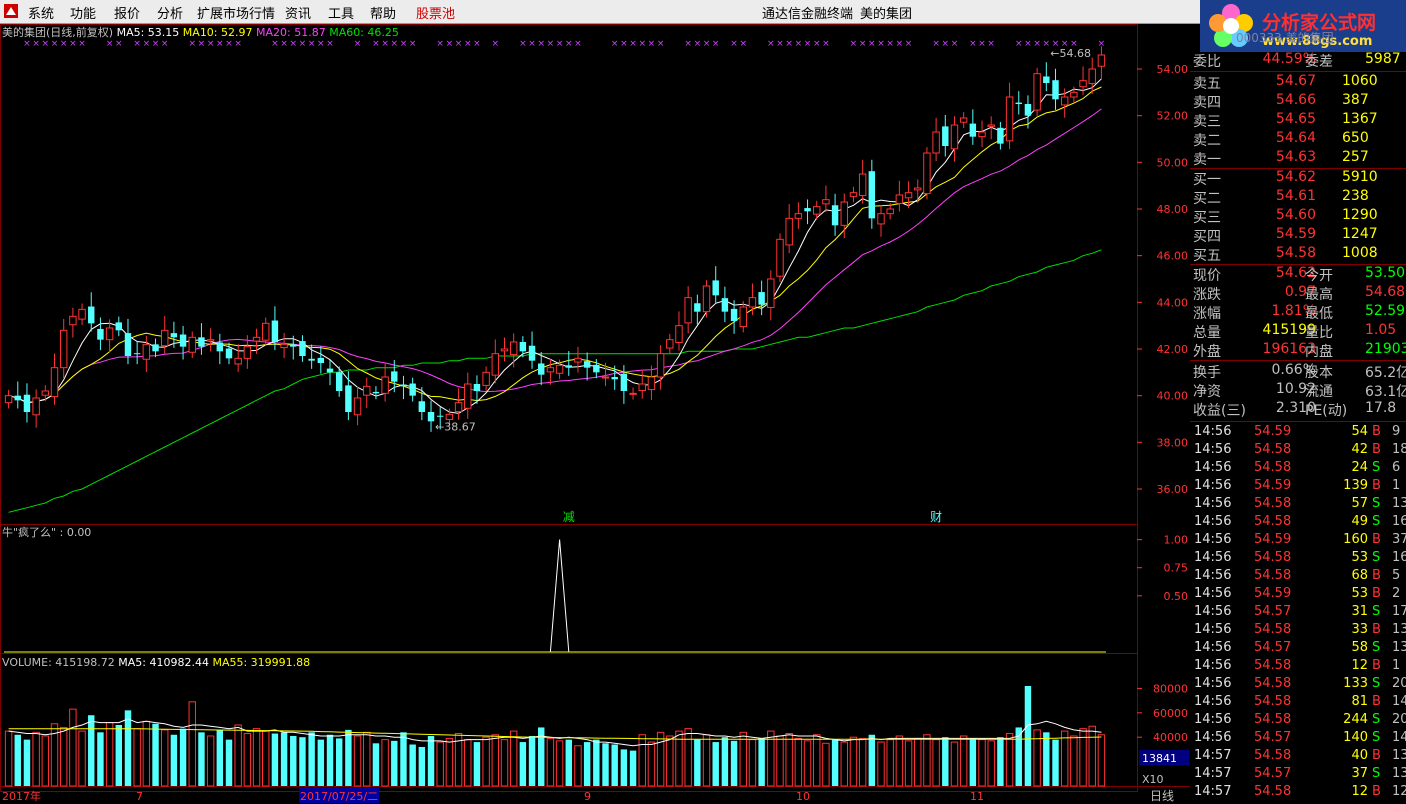  Describe the element at coordinates (341, 12) in the screenshot. I see `menu-item-tools: 工具` at that location.